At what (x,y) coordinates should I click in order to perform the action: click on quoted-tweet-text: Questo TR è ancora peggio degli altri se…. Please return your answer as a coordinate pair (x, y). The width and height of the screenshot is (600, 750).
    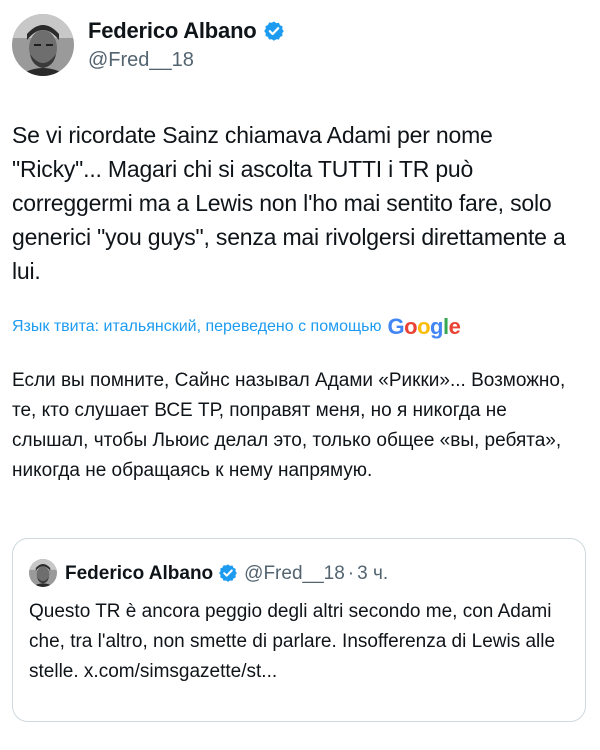
    Looking at the image, I should click on (292, 641).